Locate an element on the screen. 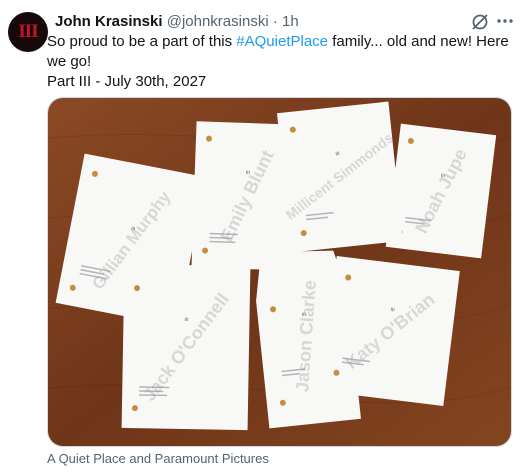  grok-icon is located at coordinates (480, 22).